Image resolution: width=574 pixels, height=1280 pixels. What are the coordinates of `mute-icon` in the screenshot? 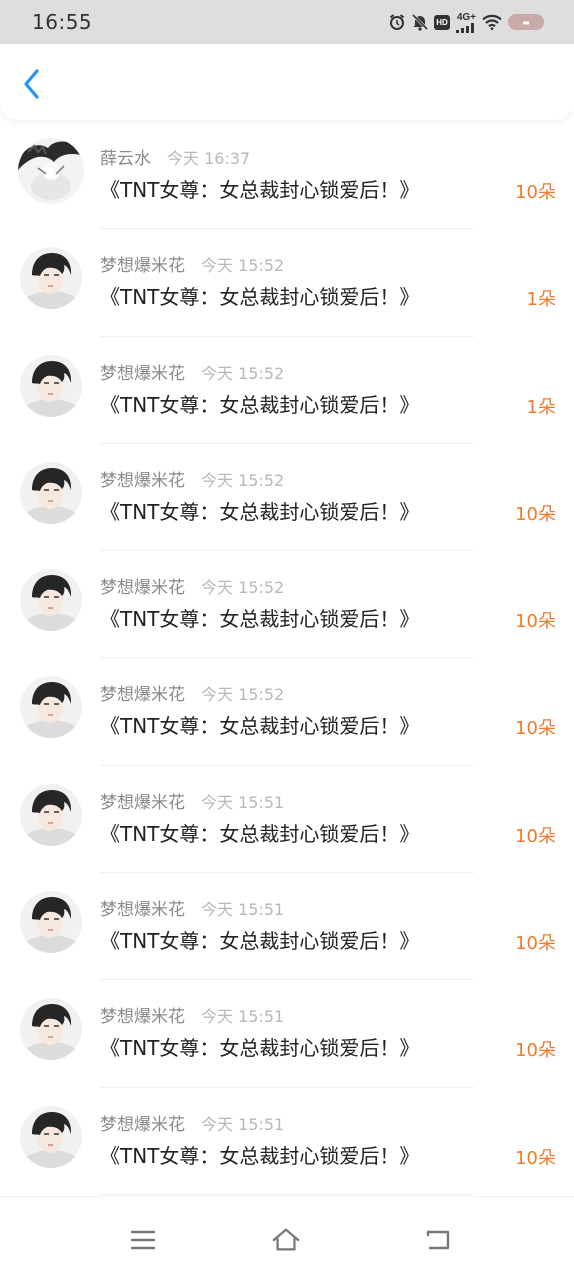 It's located at (420, 22).